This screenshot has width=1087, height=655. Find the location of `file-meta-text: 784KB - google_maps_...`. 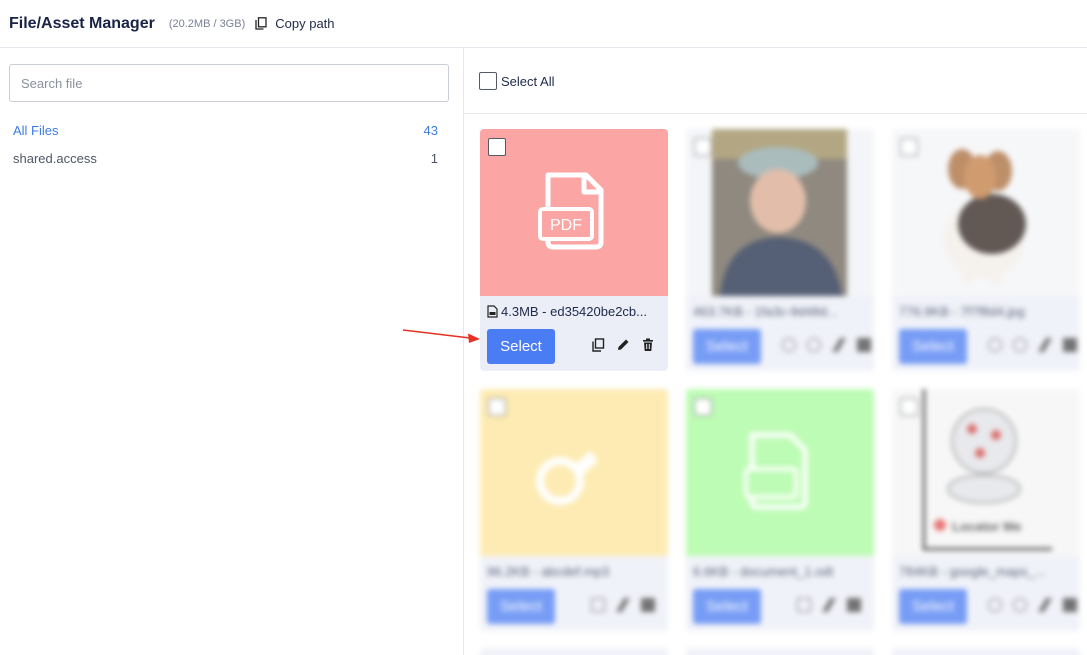

file-meta-text: 784KB - google_maps_... is located at coordinates (972, 571).